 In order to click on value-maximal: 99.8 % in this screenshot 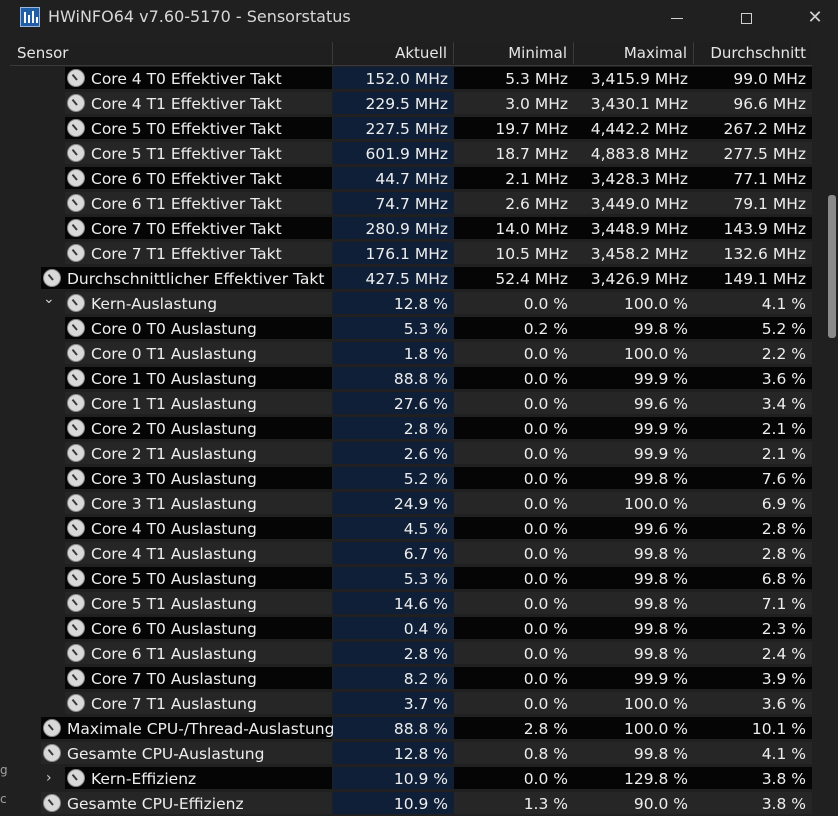, I will do `click(634, 603)`.